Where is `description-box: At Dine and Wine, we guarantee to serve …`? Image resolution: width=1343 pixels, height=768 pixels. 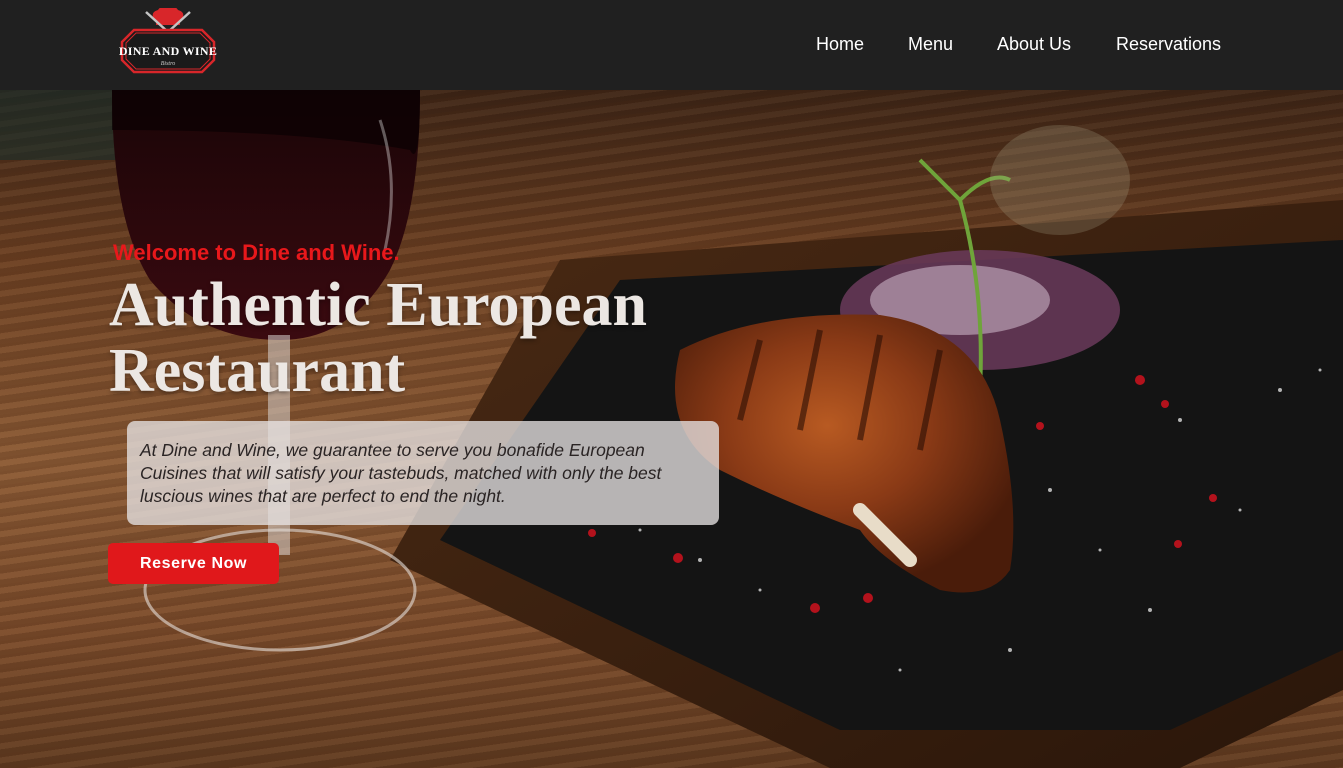
description-box: At Dine and Wine, we guarantee to serve … is located at coordinates (423, 473).